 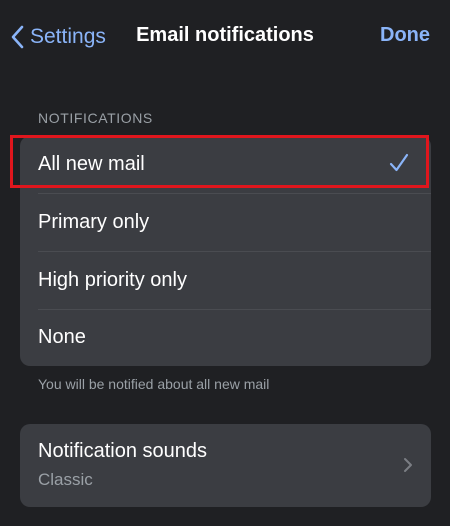 I want to click on notification-sounds-value: Classic, so click(x=65, y=479).